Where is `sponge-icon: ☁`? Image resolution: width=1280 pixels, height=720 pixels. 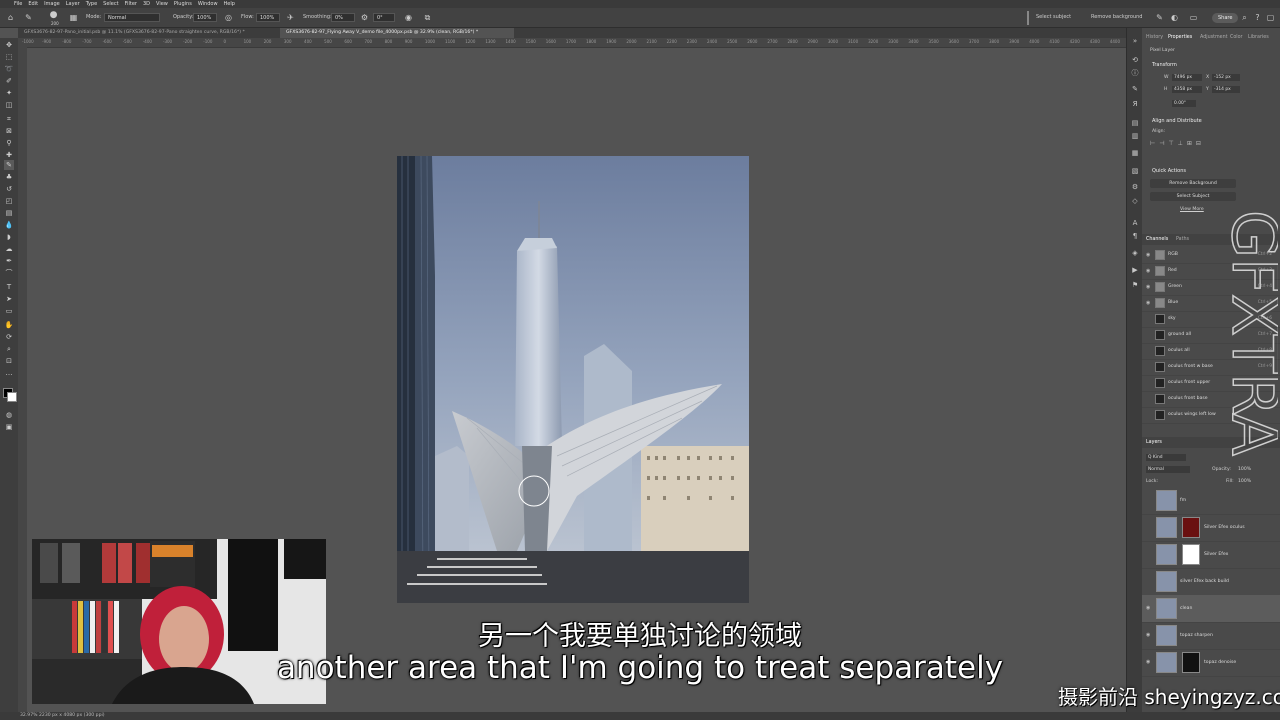
sponge-icon: ☁ is located at coordinates (9, 249).